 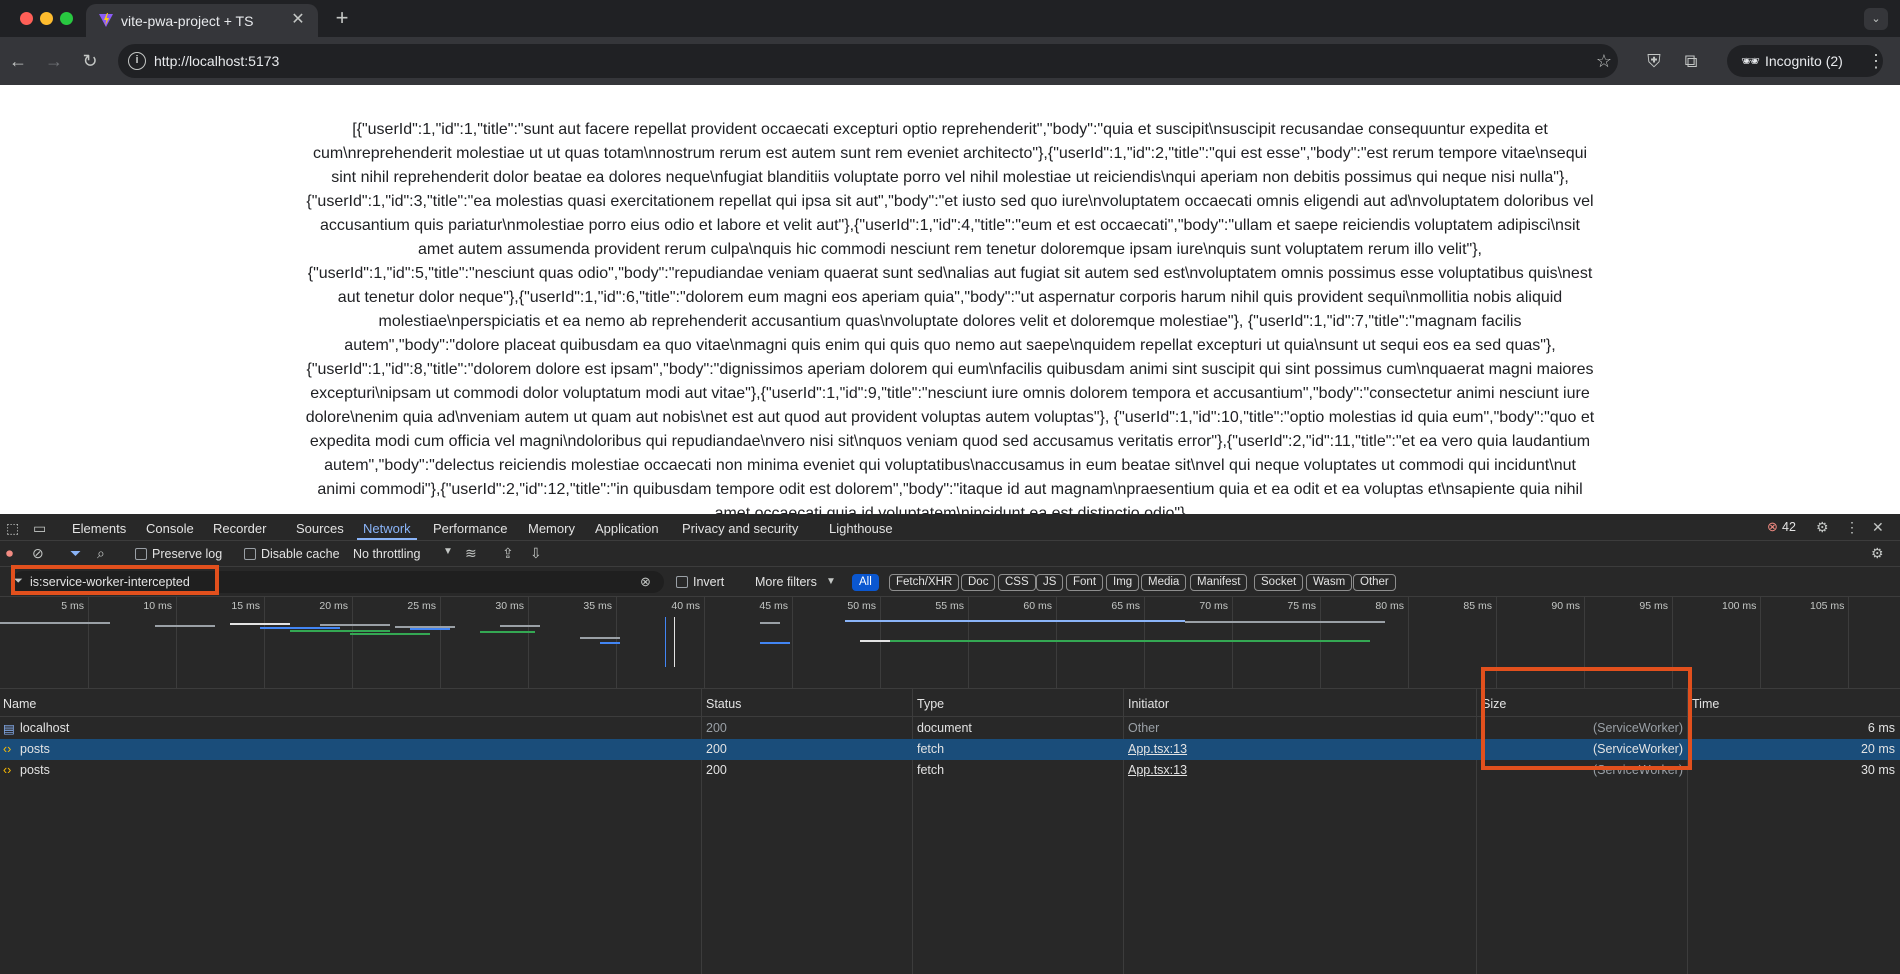 I want to click on forward-arrow-icon: →, so click(x=54, y=61).